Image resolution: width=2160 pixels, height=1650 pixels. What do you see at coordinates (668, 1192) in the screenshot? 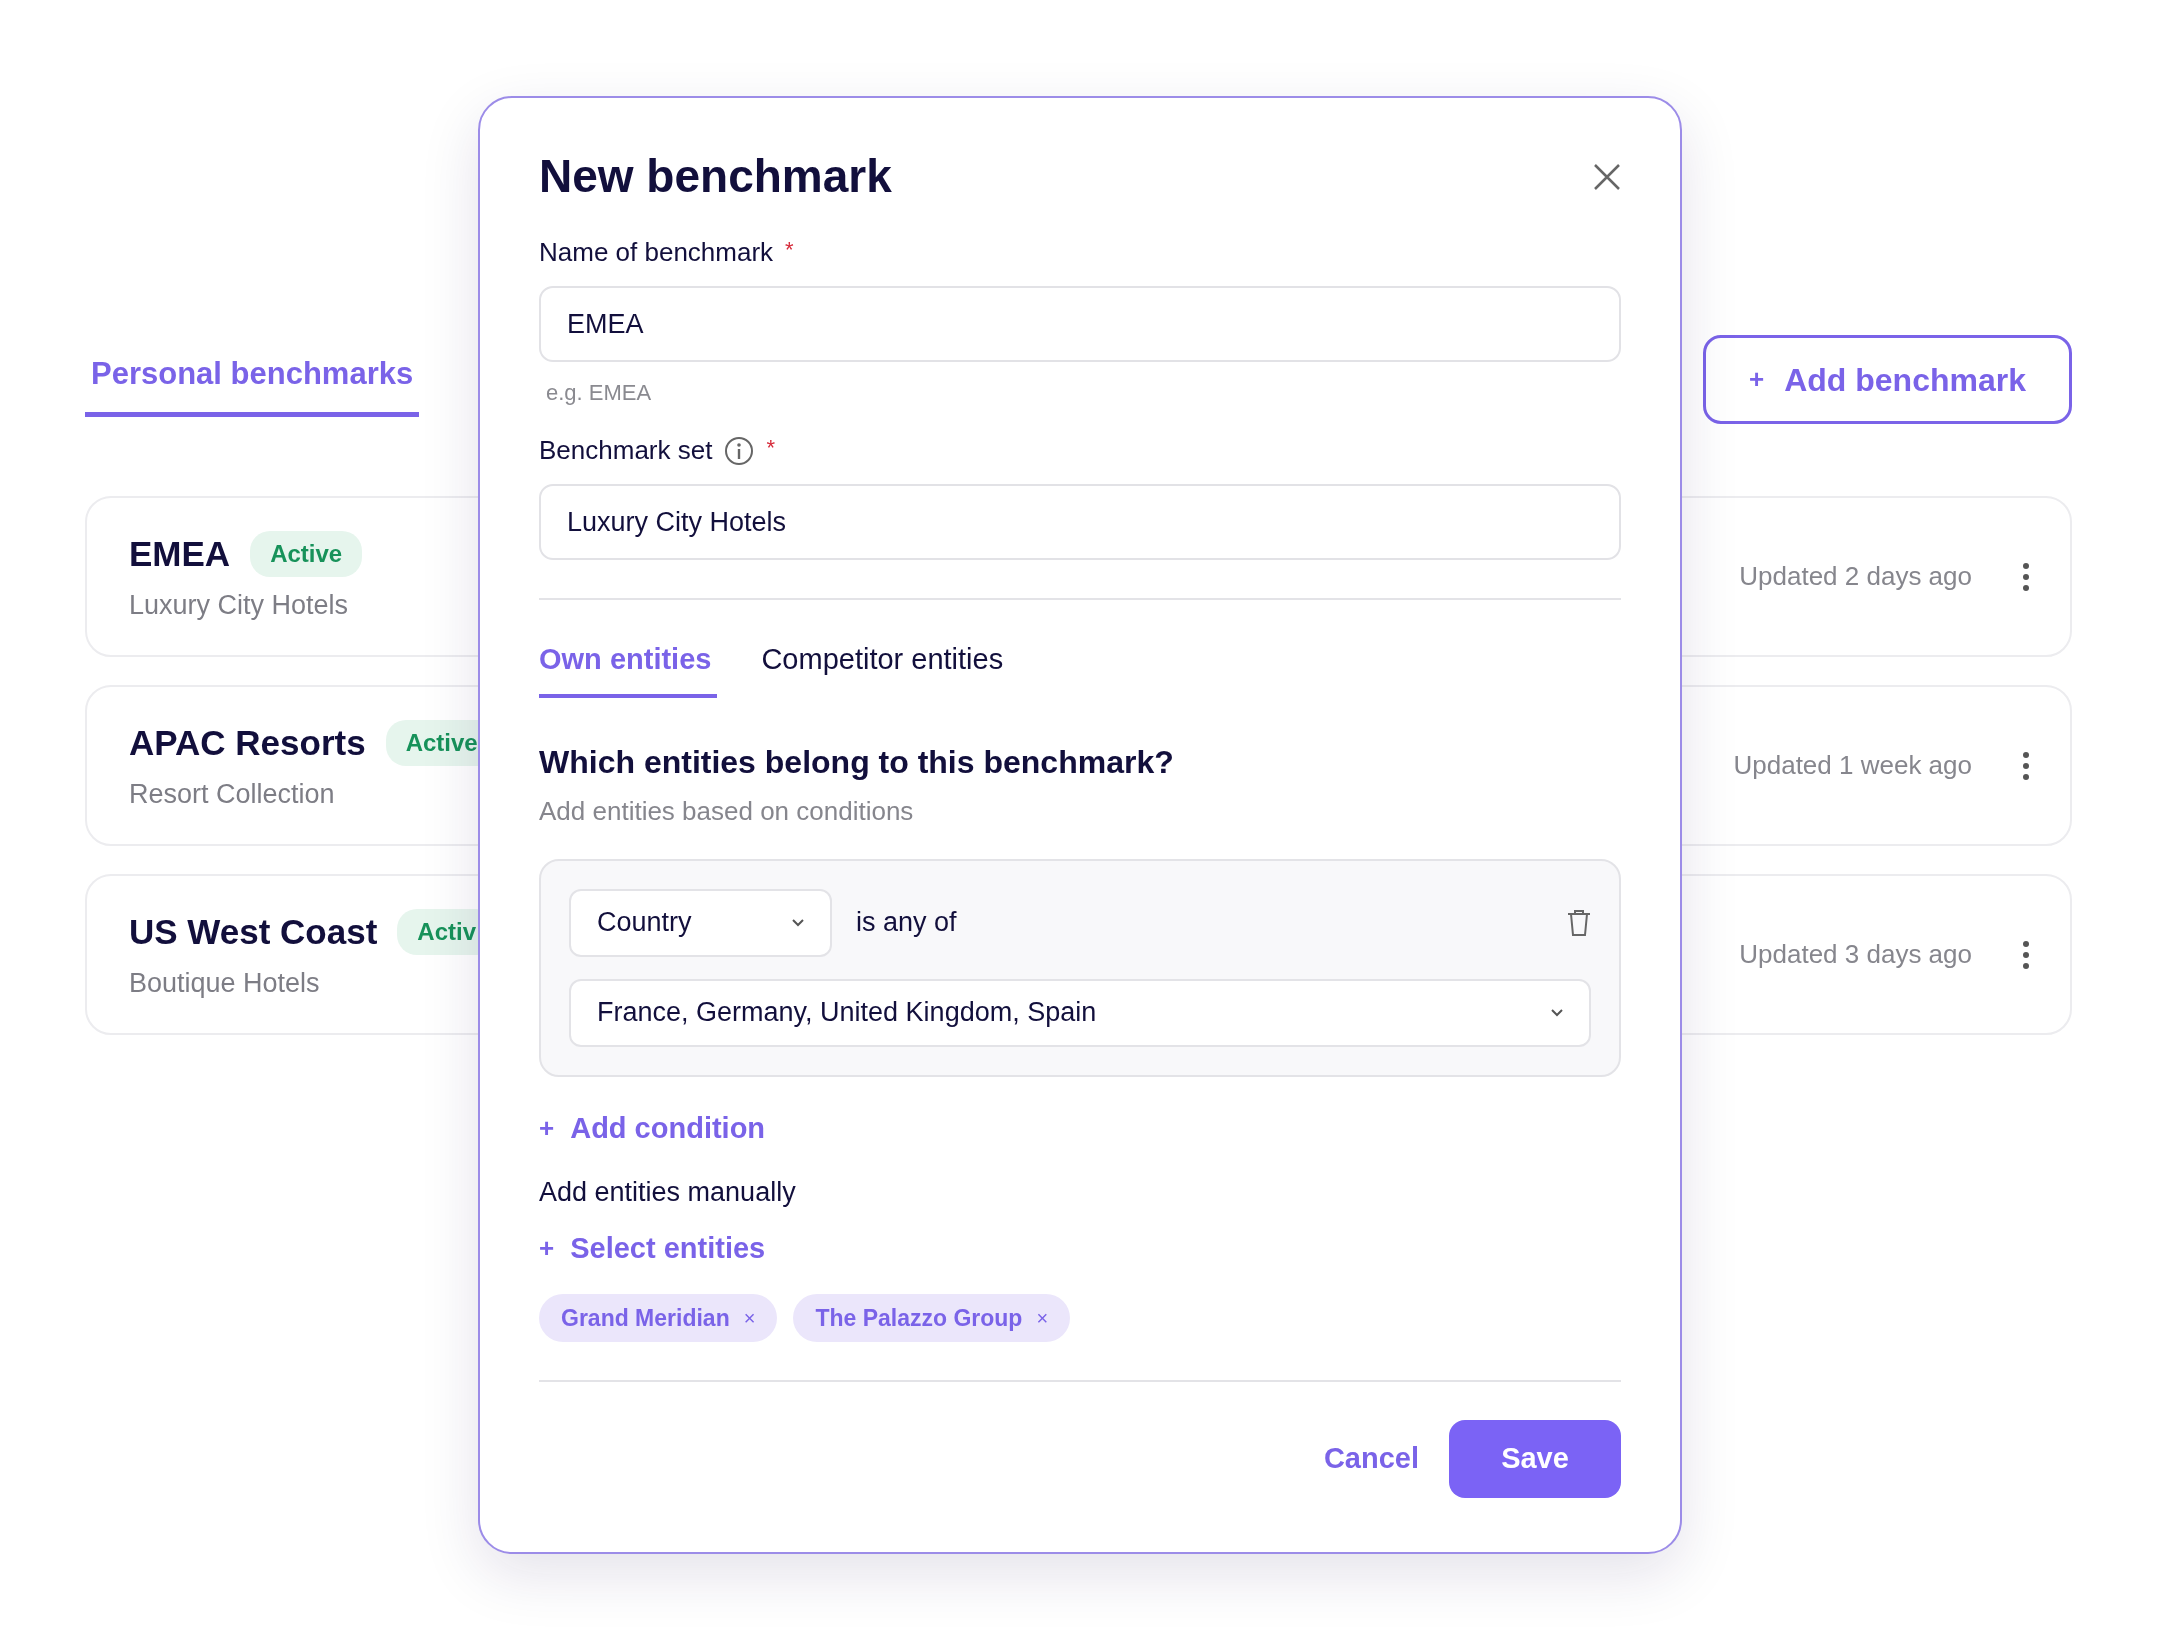
I see `section-label: Add entities manually` at bounding box center [668, 1192].